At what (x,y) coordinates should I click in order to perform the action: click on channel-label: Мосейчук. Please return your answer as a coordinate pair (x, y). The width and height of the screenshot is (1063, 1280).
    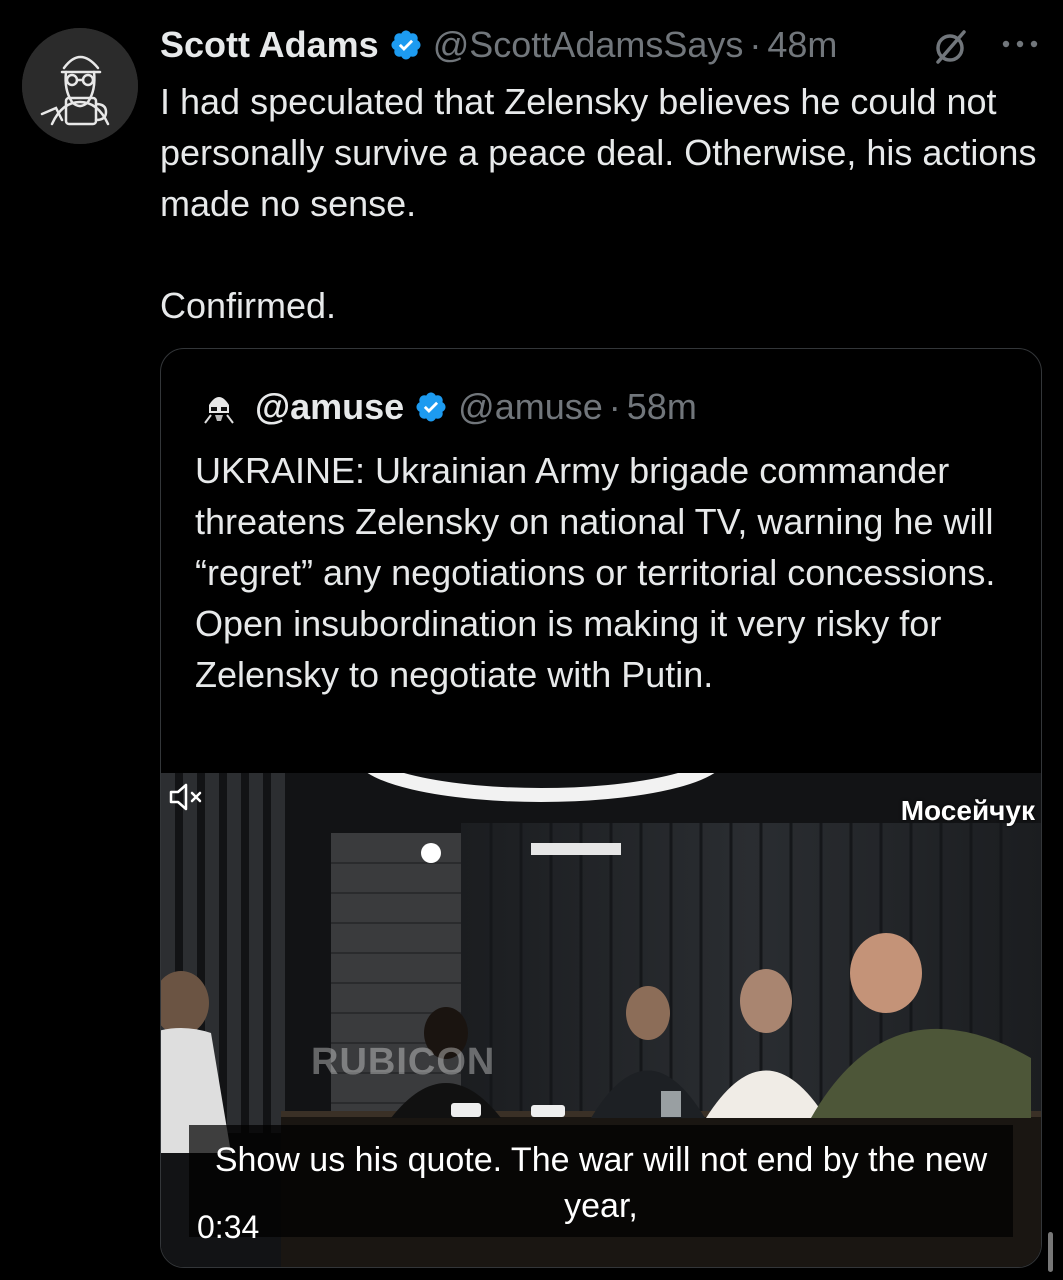
    Looking at the image, I should click on (967, 810).